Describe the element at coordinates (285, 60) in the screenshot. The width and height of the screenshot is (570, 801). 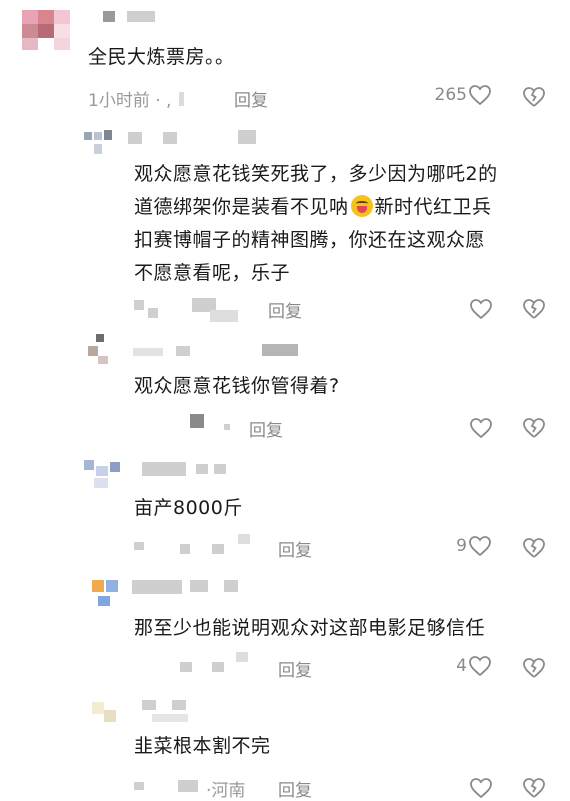
I see `comment-item: 全民大炼票房。。 1小时前 · , 回复 265` at that location.